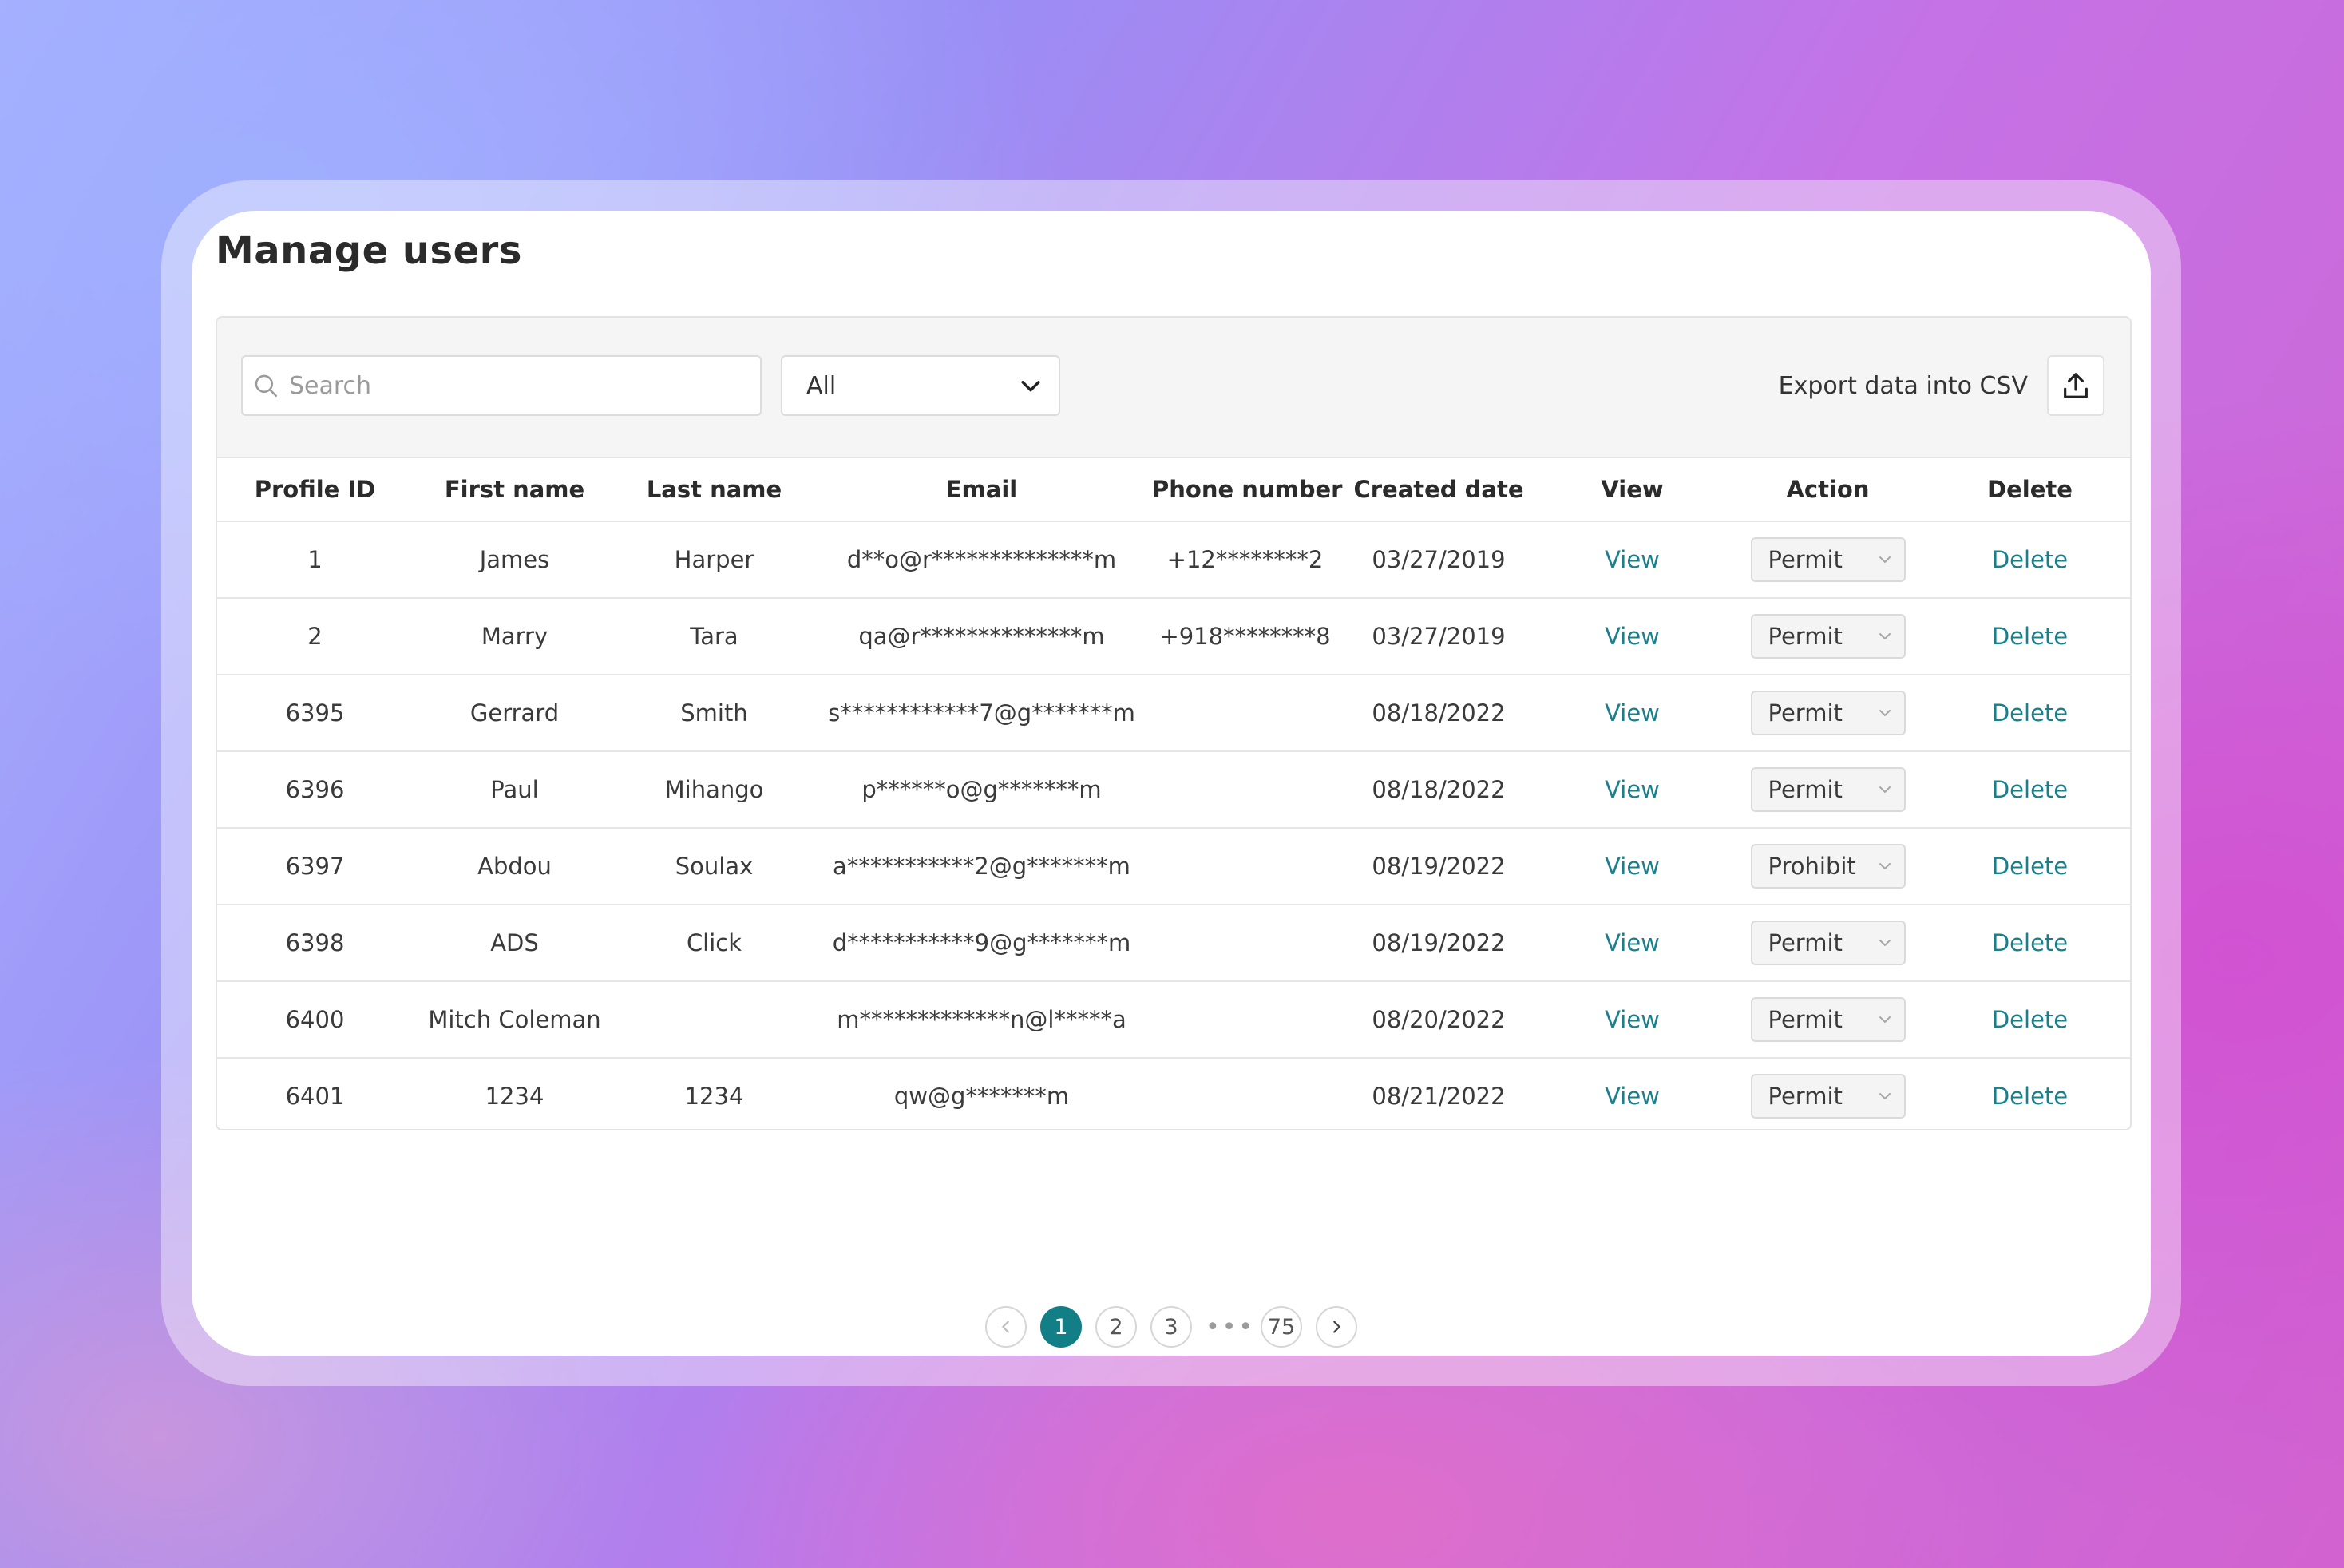  Describe the element at coordinates (1828, 866) in the screenshot. I see `action-select: Prohibit` at that location.